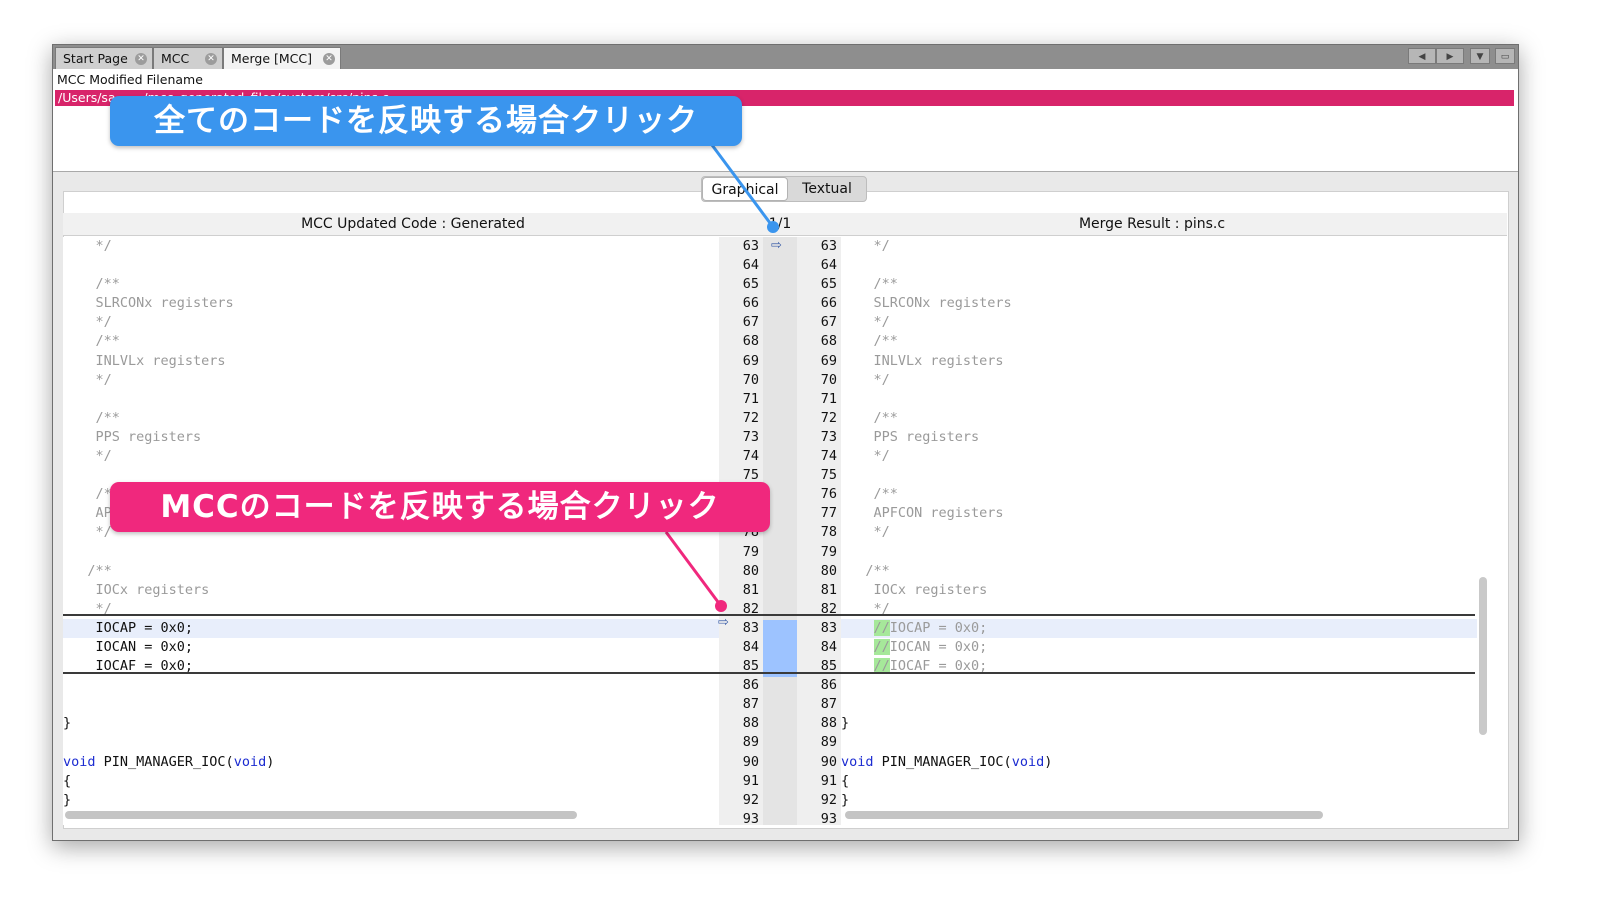 The width and height of the screenshot is (1624, 914). Describe the element at coordinates (693, 569) in the screenshot. I see `pink-pointer-line` at that location.